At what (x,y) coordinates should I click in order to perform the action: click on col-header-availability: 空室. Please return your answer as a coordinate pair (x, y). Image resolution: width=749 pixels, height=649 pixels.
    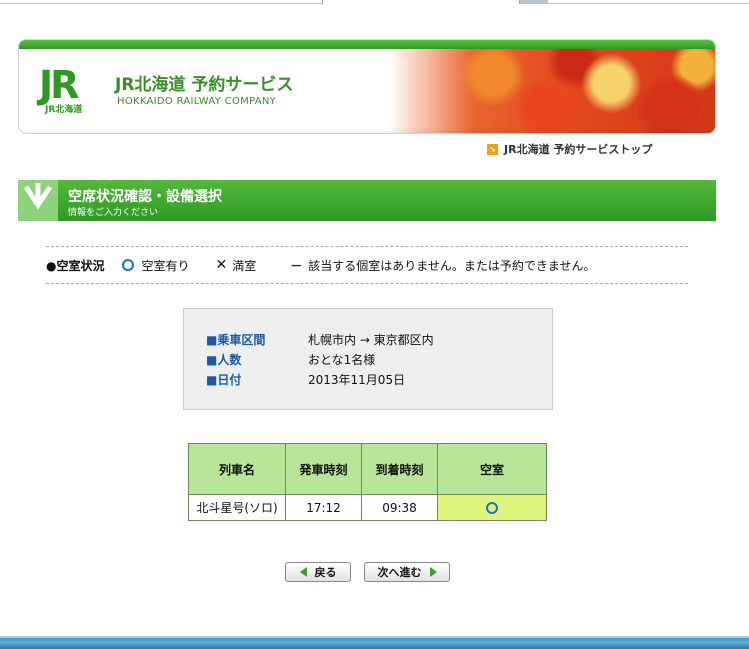
    Looking at the image, I should click on (492, 469).